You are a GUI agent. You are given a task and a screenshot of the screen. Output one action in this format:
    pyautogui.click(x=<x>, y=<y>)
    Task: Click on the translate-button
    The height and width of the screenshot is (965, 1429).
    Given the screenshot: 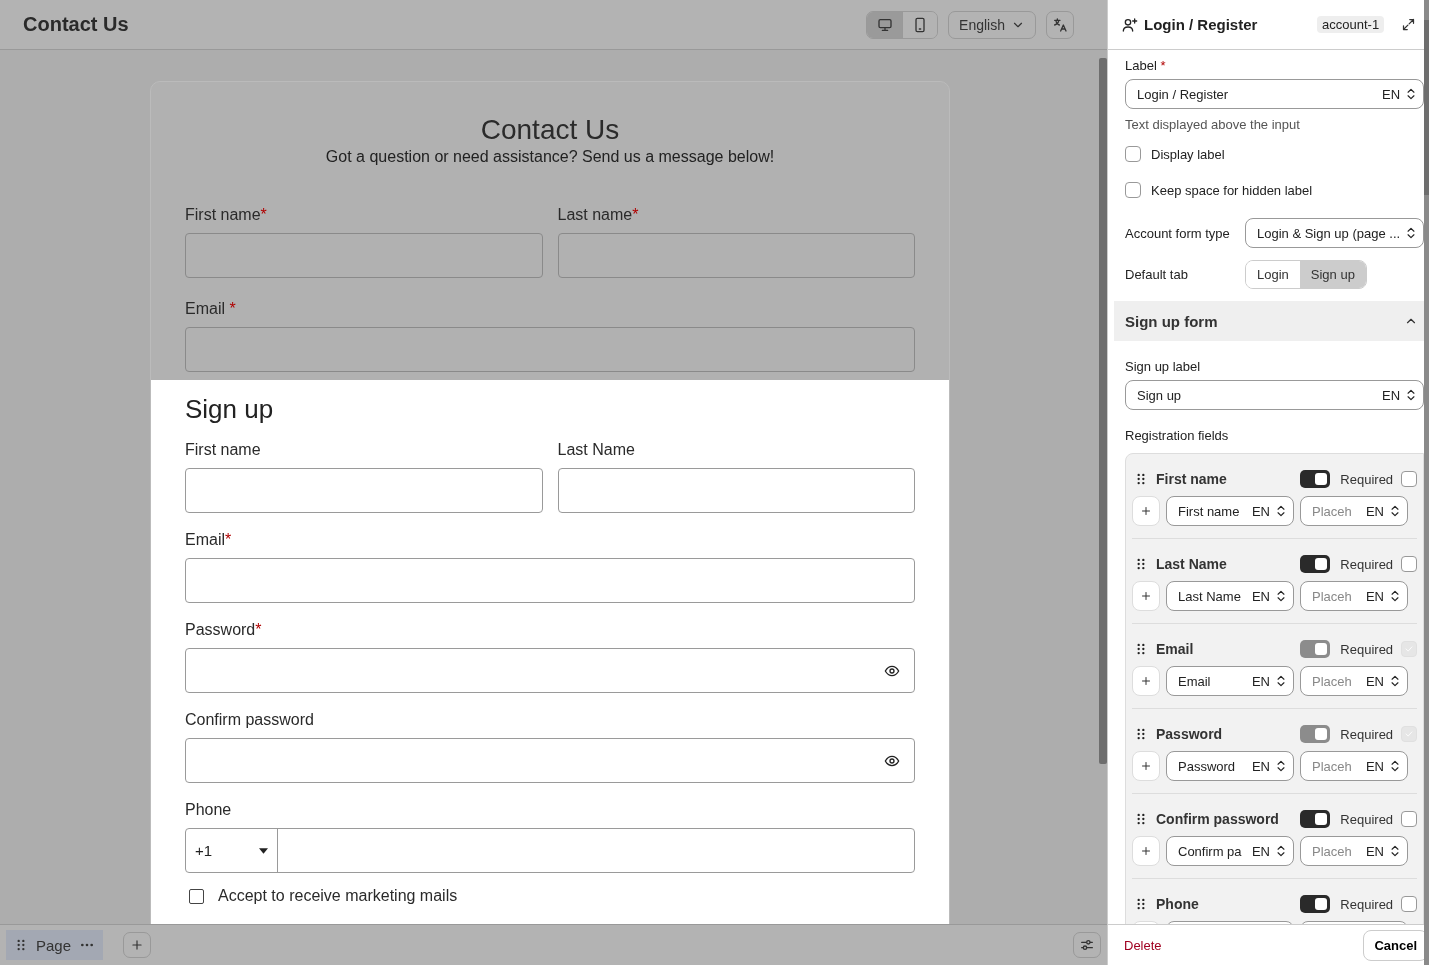 What is the action you would take?
    pyautogui.click(x=1060, y=24)
    